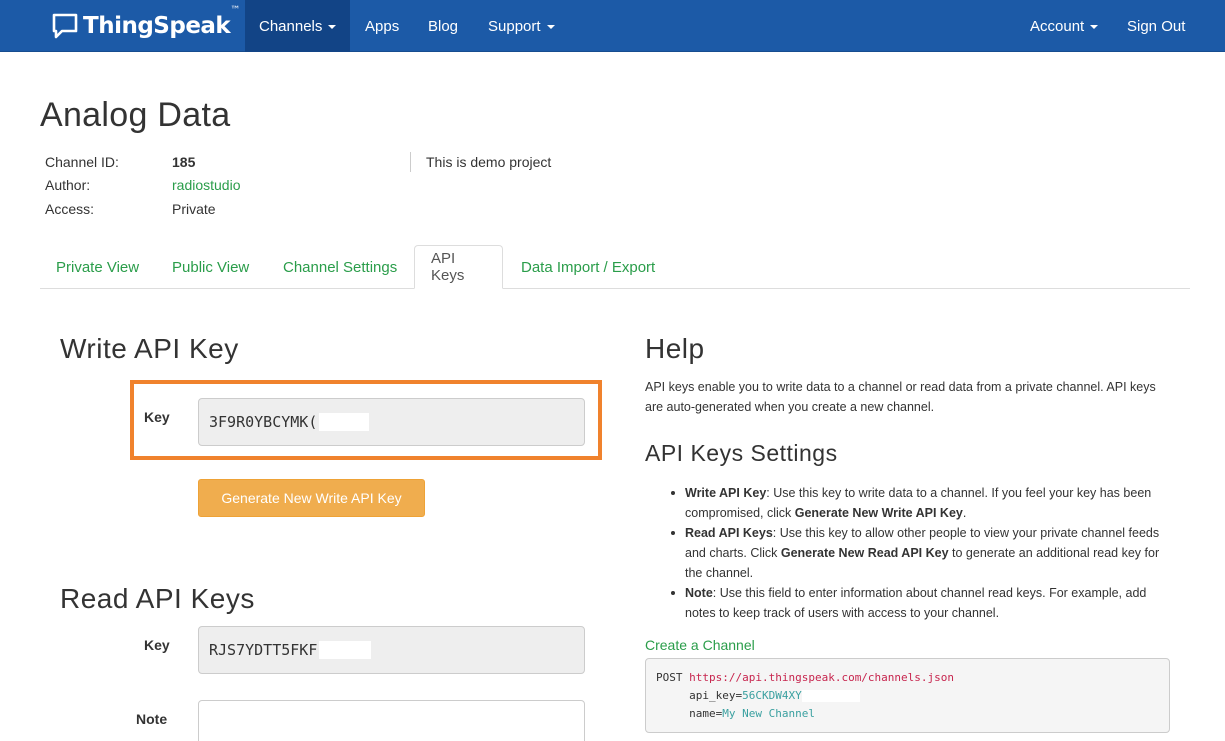 The height and width of the screenshot is (741, 1225). What do you see at coordinates (157, 598) in the screenshot?
I see `read-api-keys-title: Read API Keys` at bounding box center [157, 598].